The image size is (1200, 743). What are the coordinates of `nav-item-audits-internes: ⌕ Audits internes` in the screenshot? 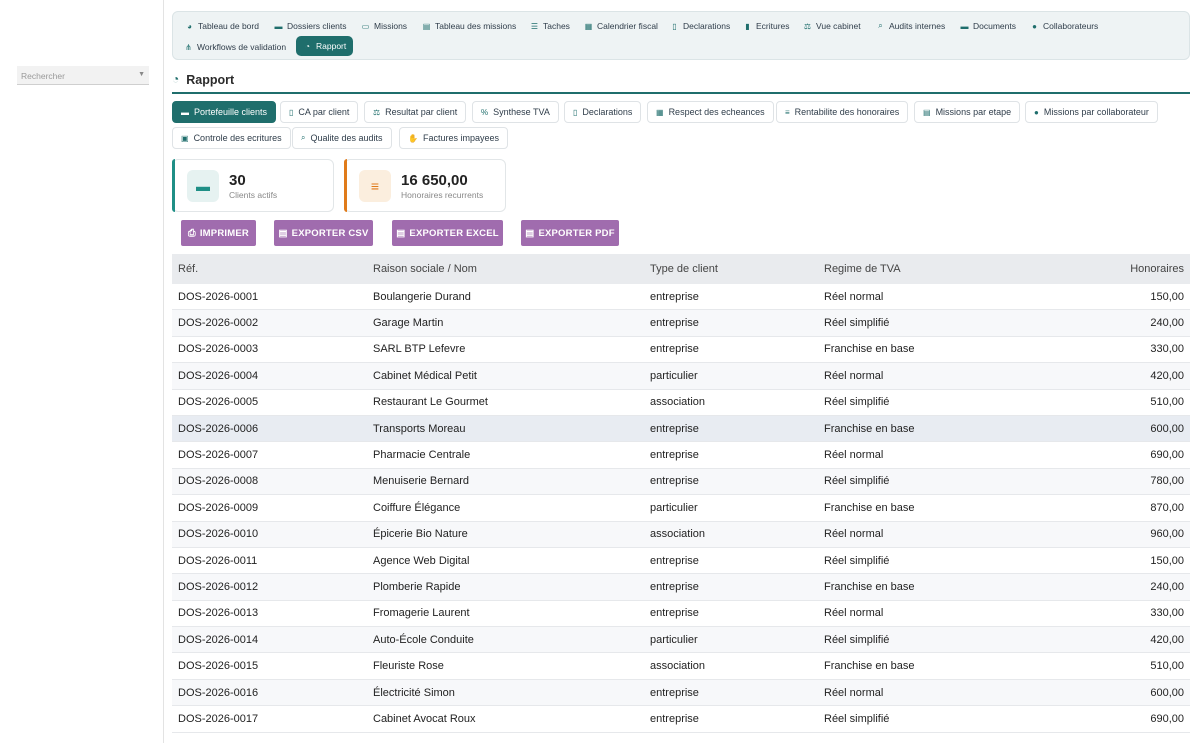 It's located at (910, 26).